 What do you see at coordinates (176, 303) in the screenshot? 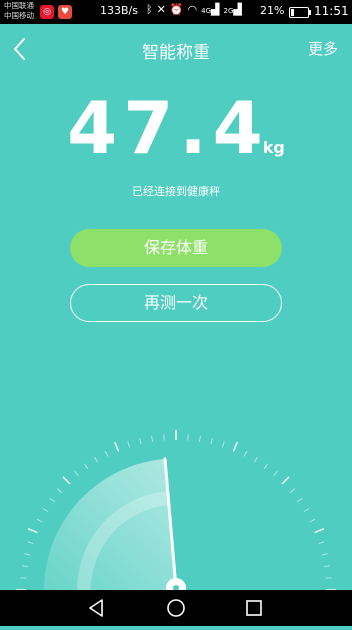
I see `retest-button: 再测一次` at bounding box center [176, 303].